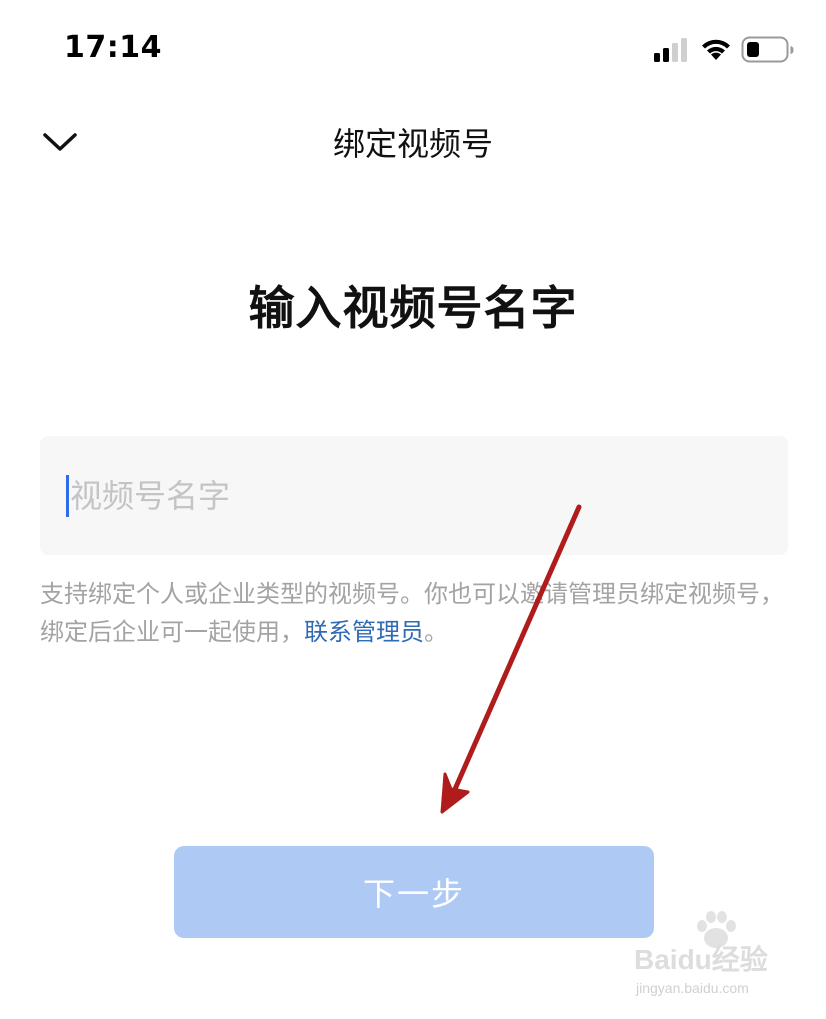  Describe the element at coordinates (67, 496) in the screenshot. I see `text-cursor` at that location.